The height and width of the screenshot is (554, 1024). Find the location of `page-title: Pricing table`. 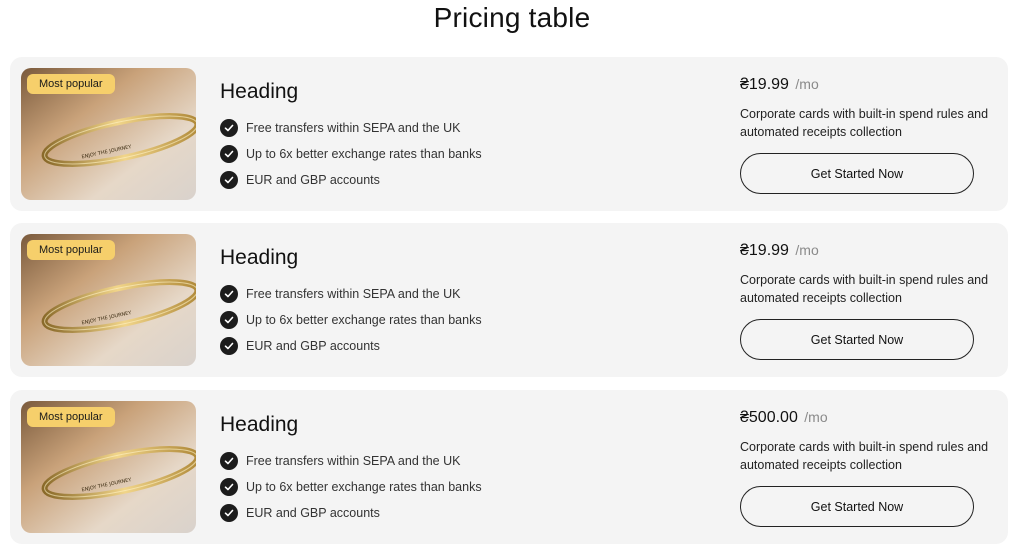

page-title: Pricing table is located at coordinates (512, 17).